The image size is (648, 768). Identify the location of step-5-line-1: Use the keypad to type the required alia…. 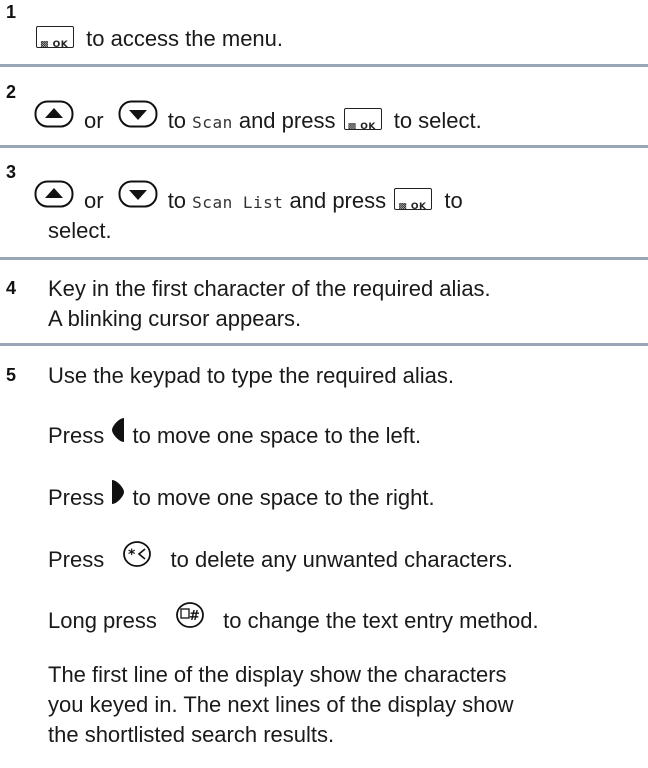
(251, 375).